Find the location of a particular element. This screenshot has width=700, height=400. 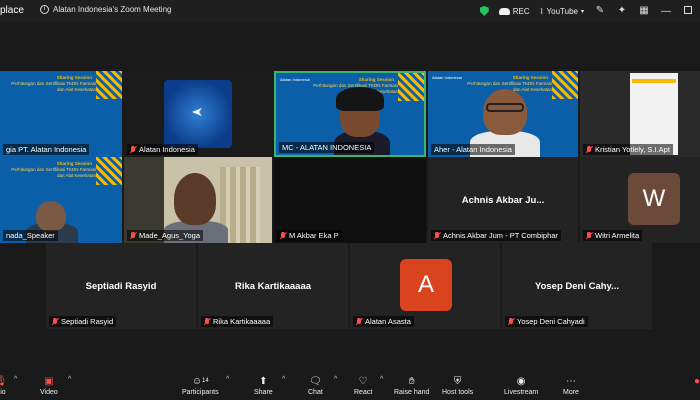

share-button: ⬆ Share is located at coordinates (263, 386).